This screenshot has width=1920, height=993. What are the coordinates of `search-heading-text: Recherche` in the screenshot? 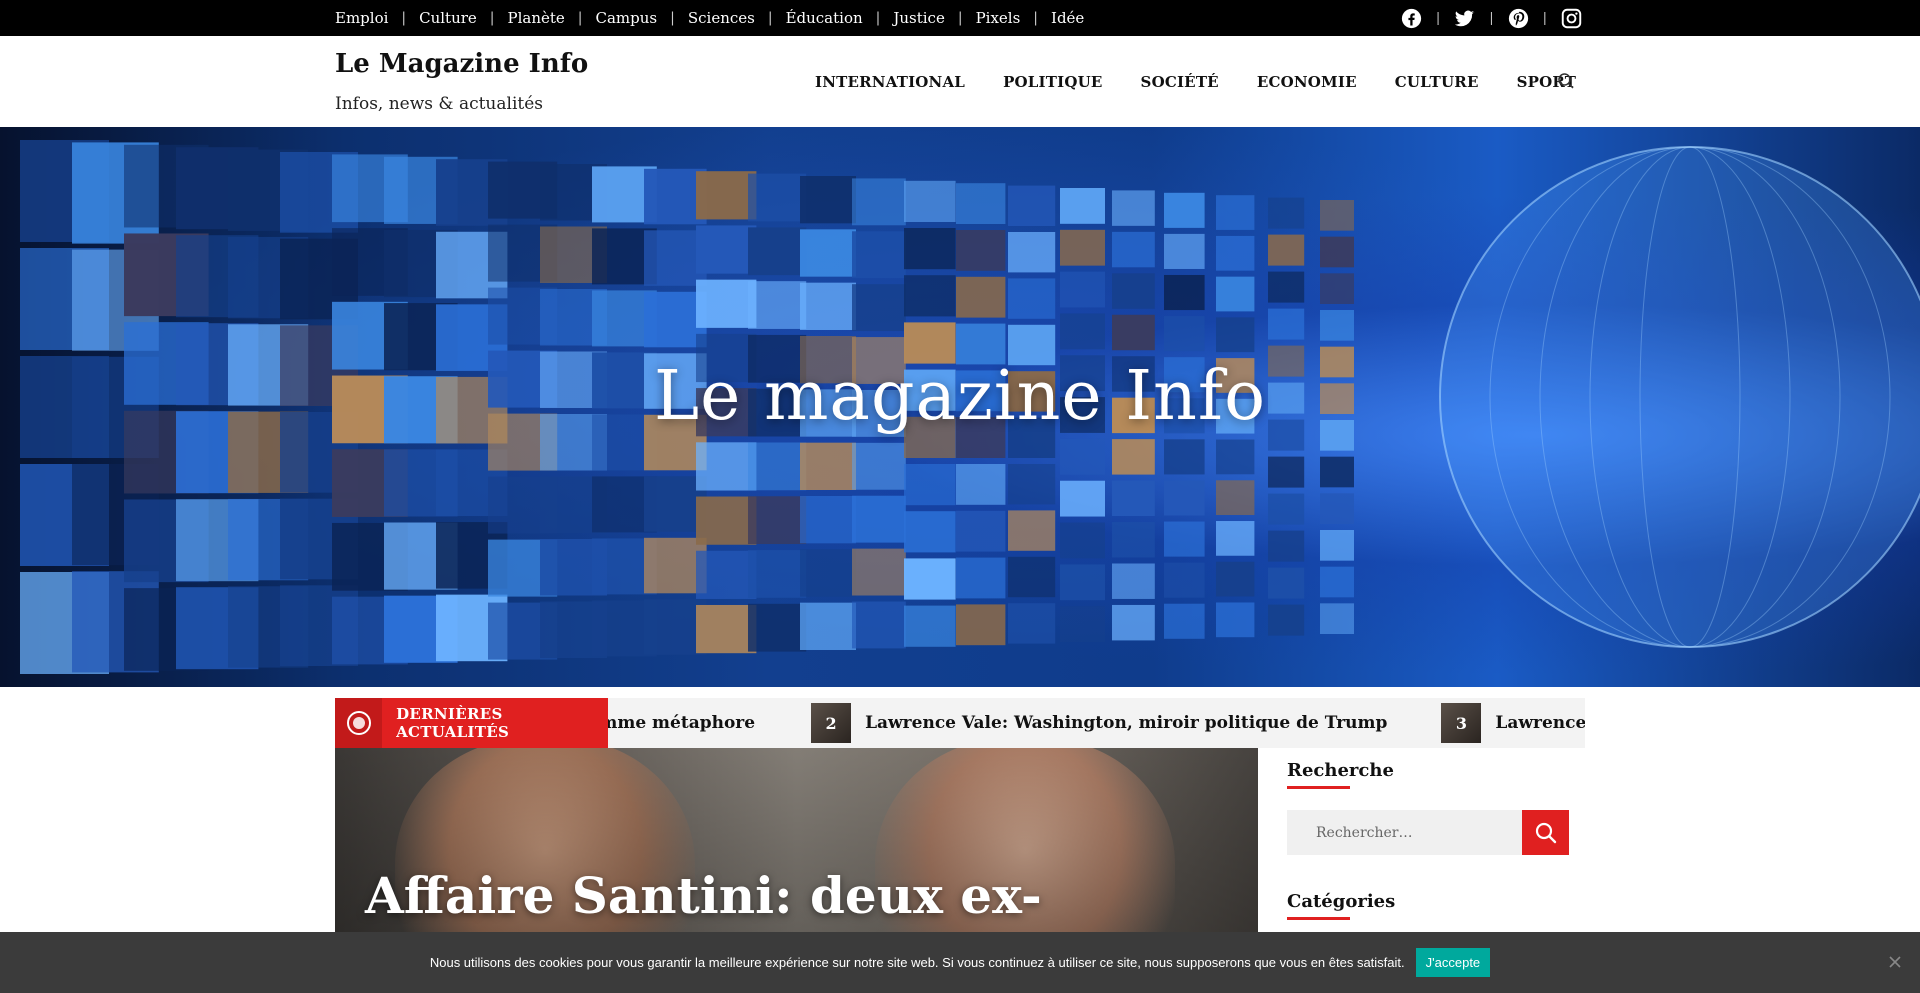 It's located at (1340, 770).